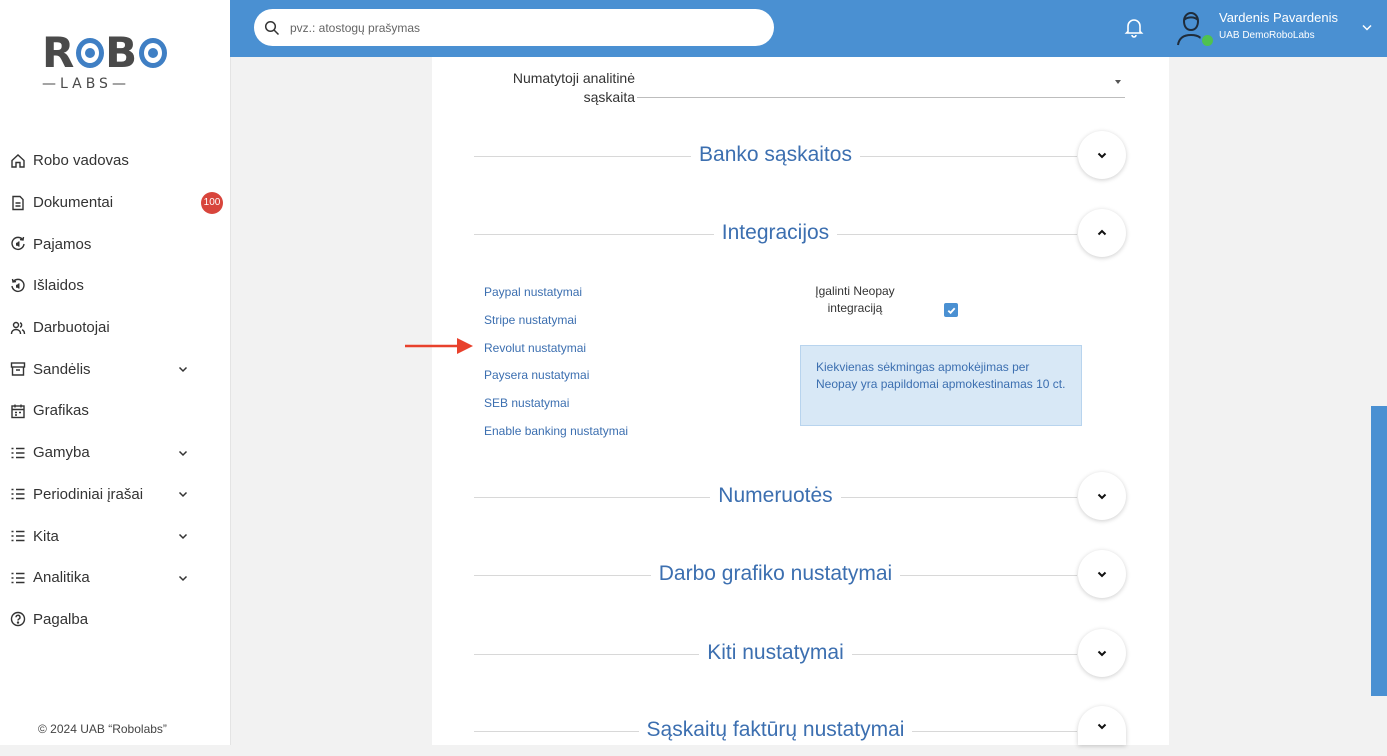 The height and width of the screenshot is (756, 1387). Describe the element at coordinates (115, 578) in the screenshot. I see `sidebar-item-analitika: Analitika` at that location.